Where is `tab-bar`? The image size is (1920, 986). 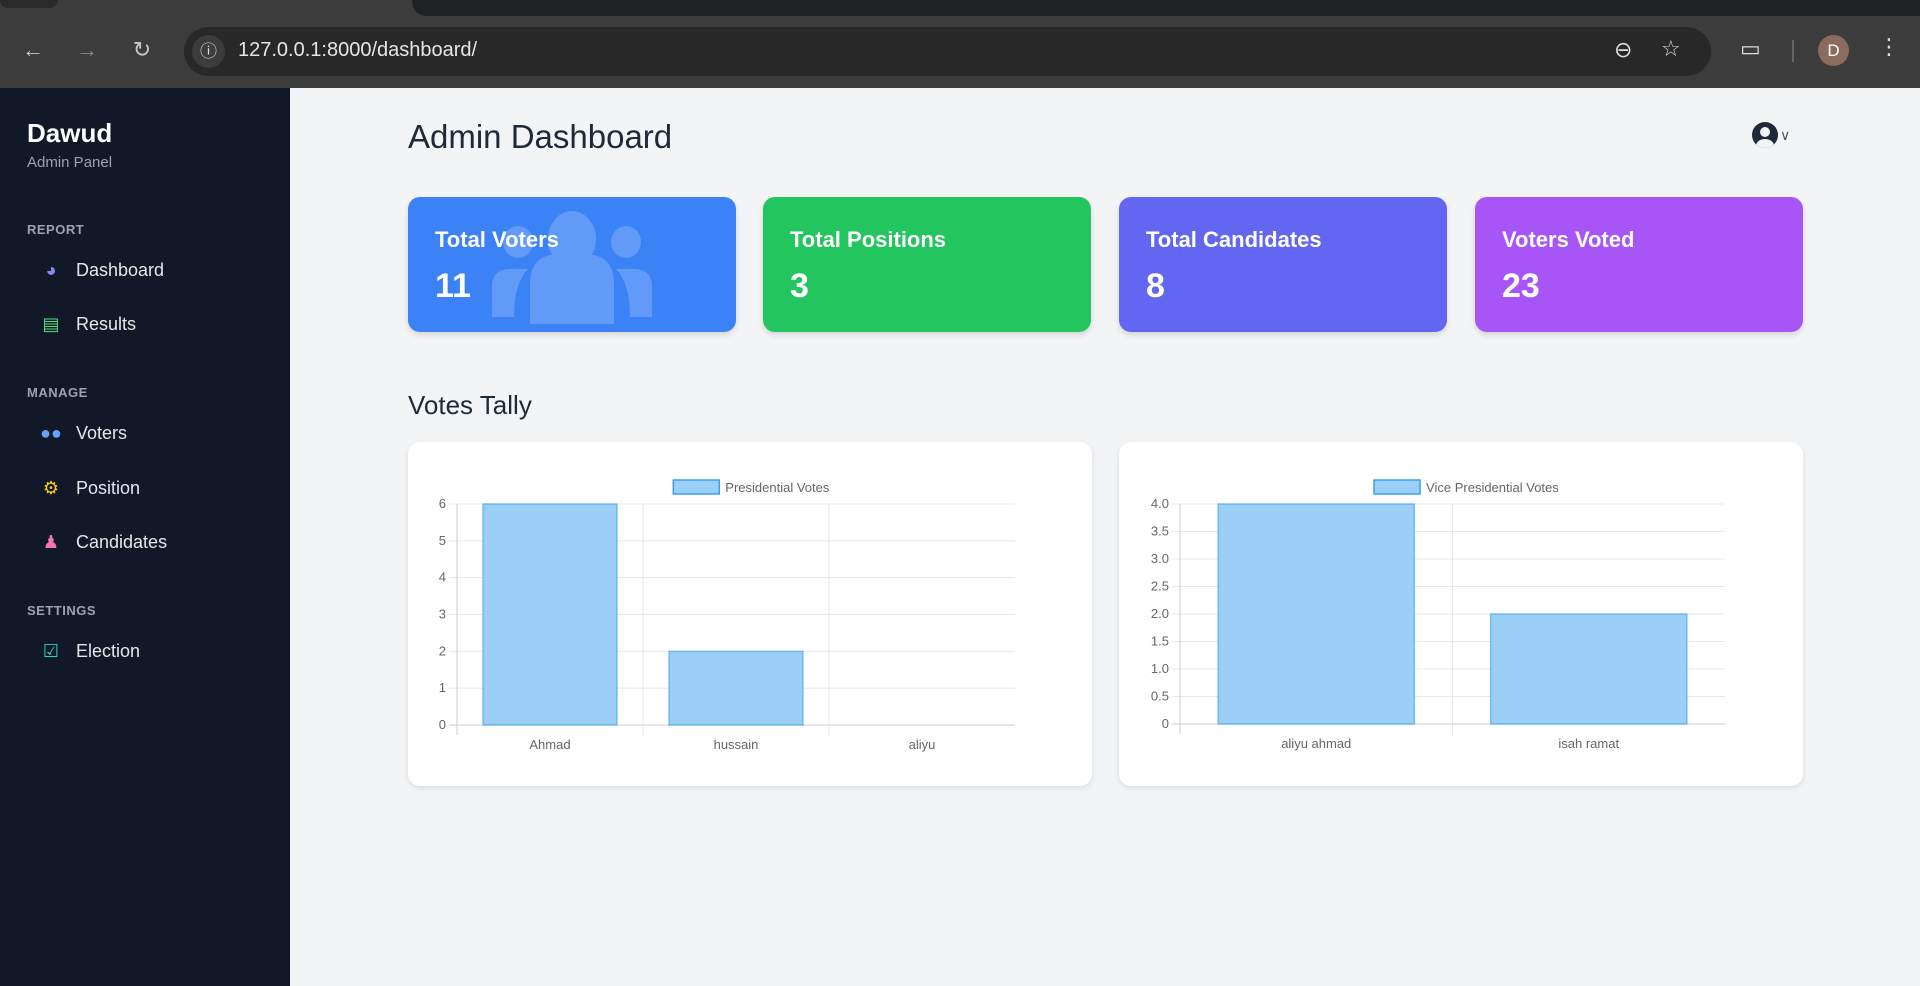 tab-bar is located at coordinates (1166, 8).